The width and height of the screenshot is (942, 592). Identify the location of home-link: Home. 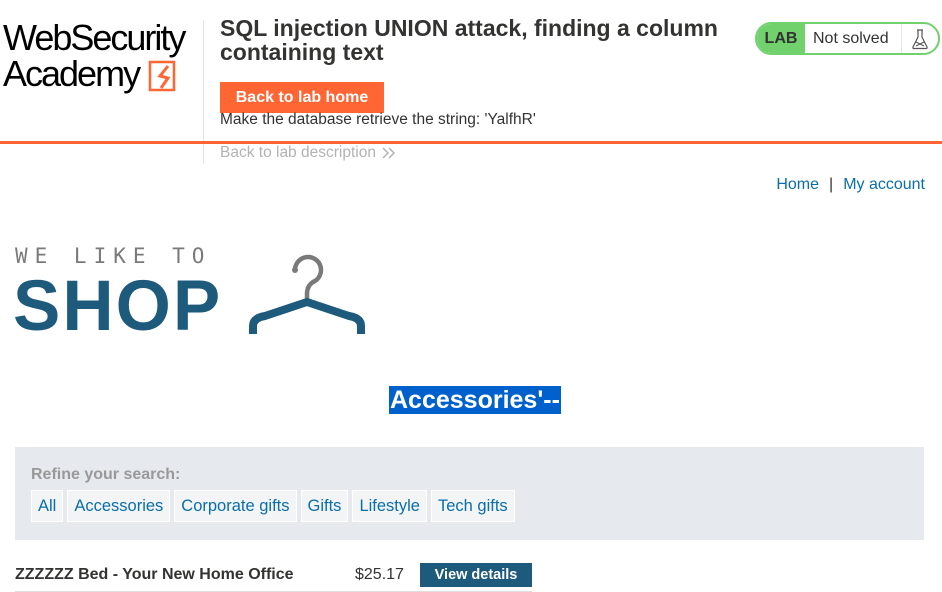
(797, 185).